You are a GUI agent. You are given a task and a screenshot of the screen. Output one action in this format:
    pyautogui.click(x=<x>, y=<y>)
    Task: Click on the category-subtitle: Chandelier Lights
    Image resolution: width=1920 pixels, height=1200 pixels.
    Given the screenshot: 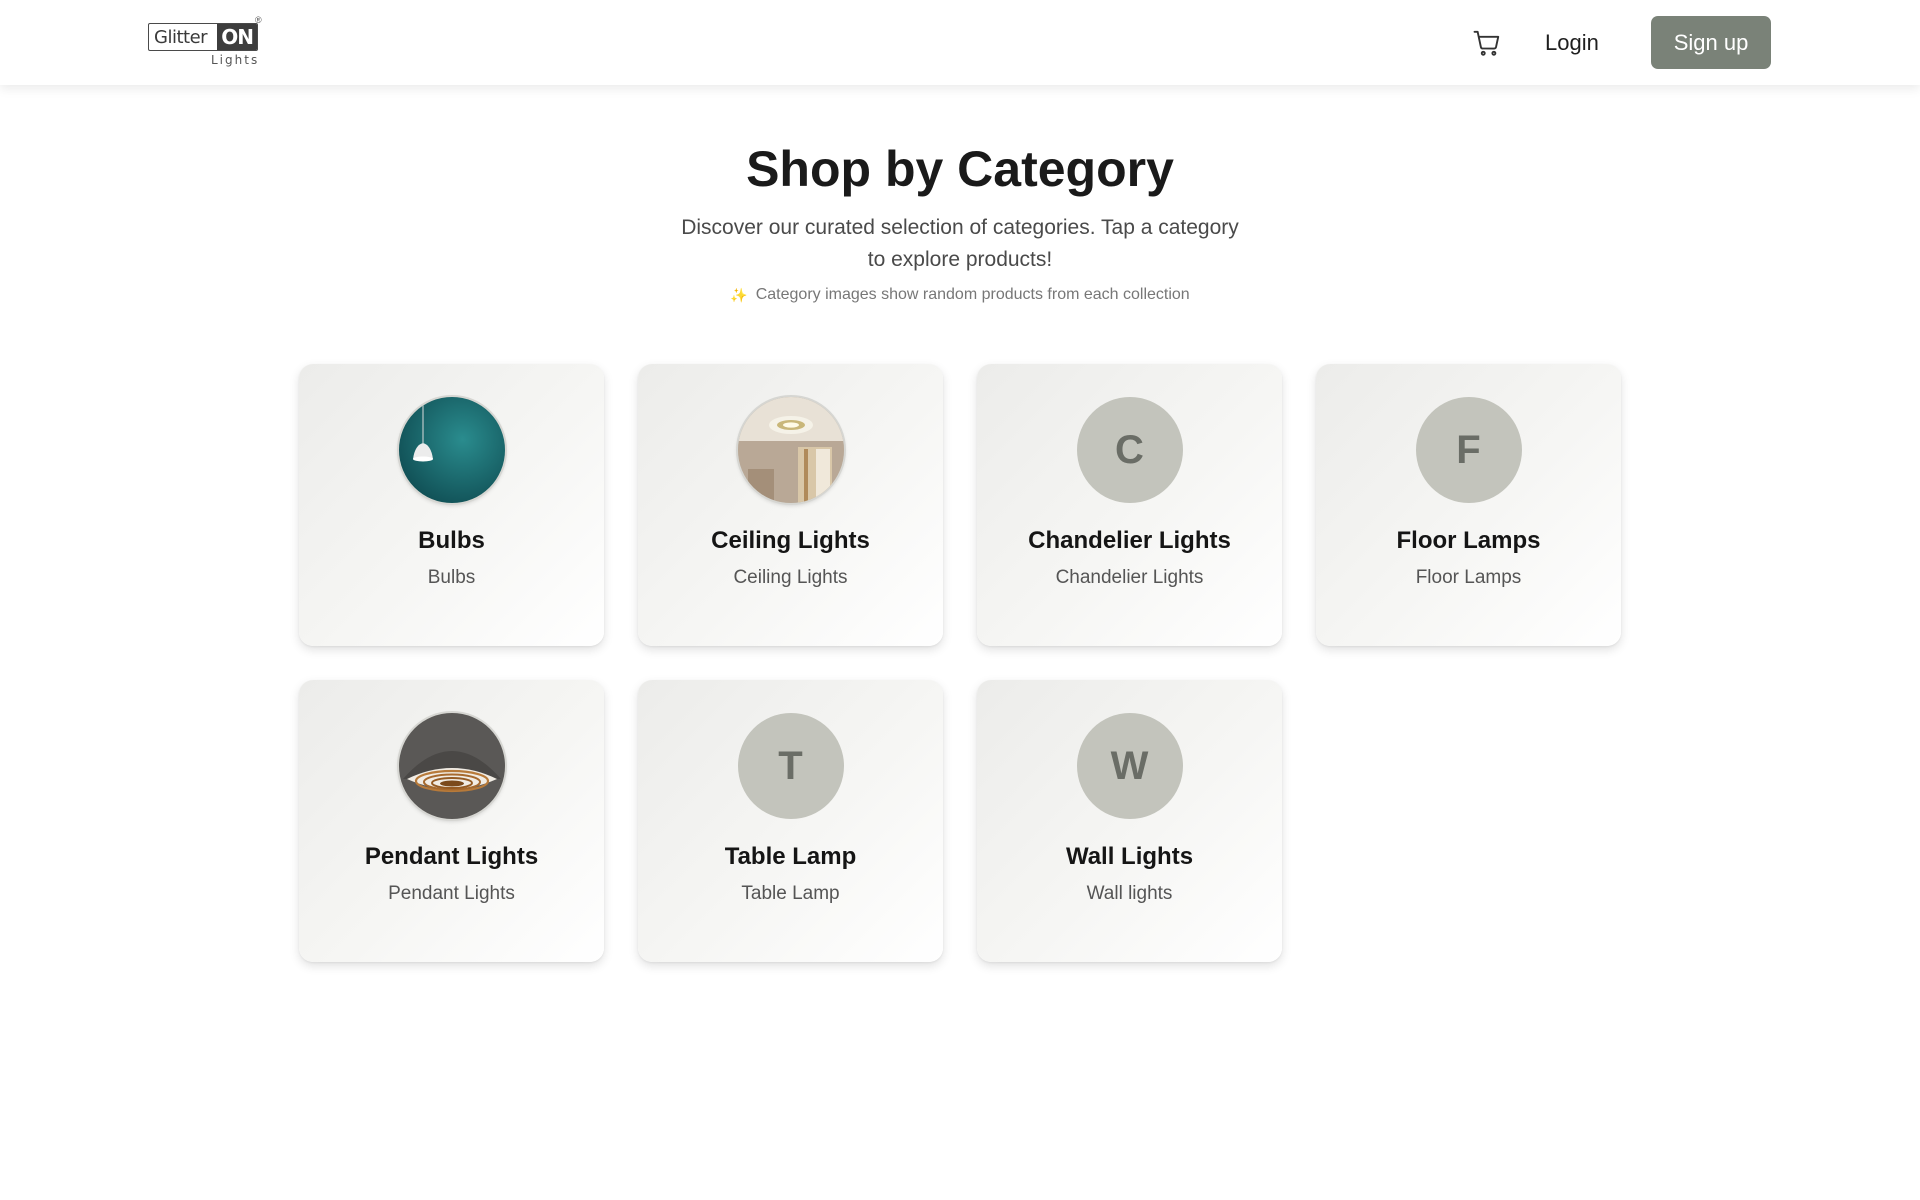 What is the action you would take?
    pyautogui.click(x=1129, y=577)
    